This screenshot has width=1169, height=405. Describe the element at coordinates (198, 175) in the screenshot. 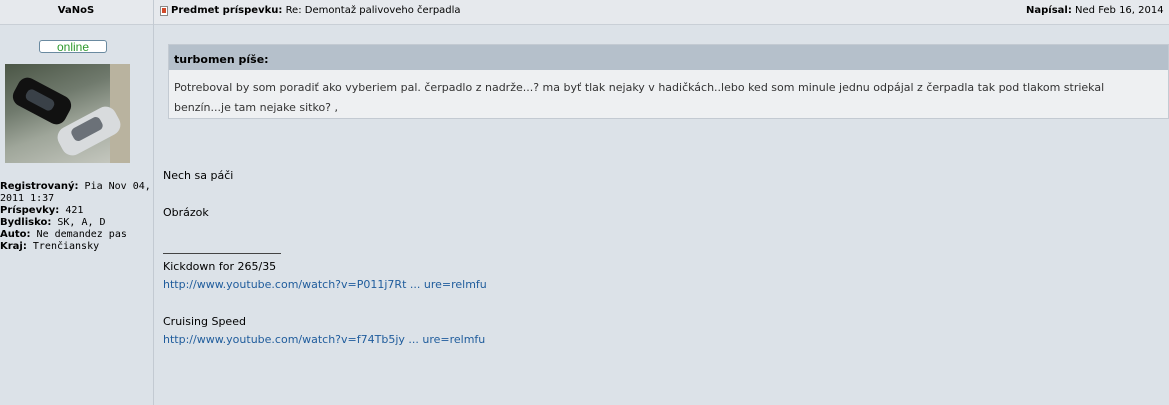

I see `post-body-line: Nech sa páči` at that location.